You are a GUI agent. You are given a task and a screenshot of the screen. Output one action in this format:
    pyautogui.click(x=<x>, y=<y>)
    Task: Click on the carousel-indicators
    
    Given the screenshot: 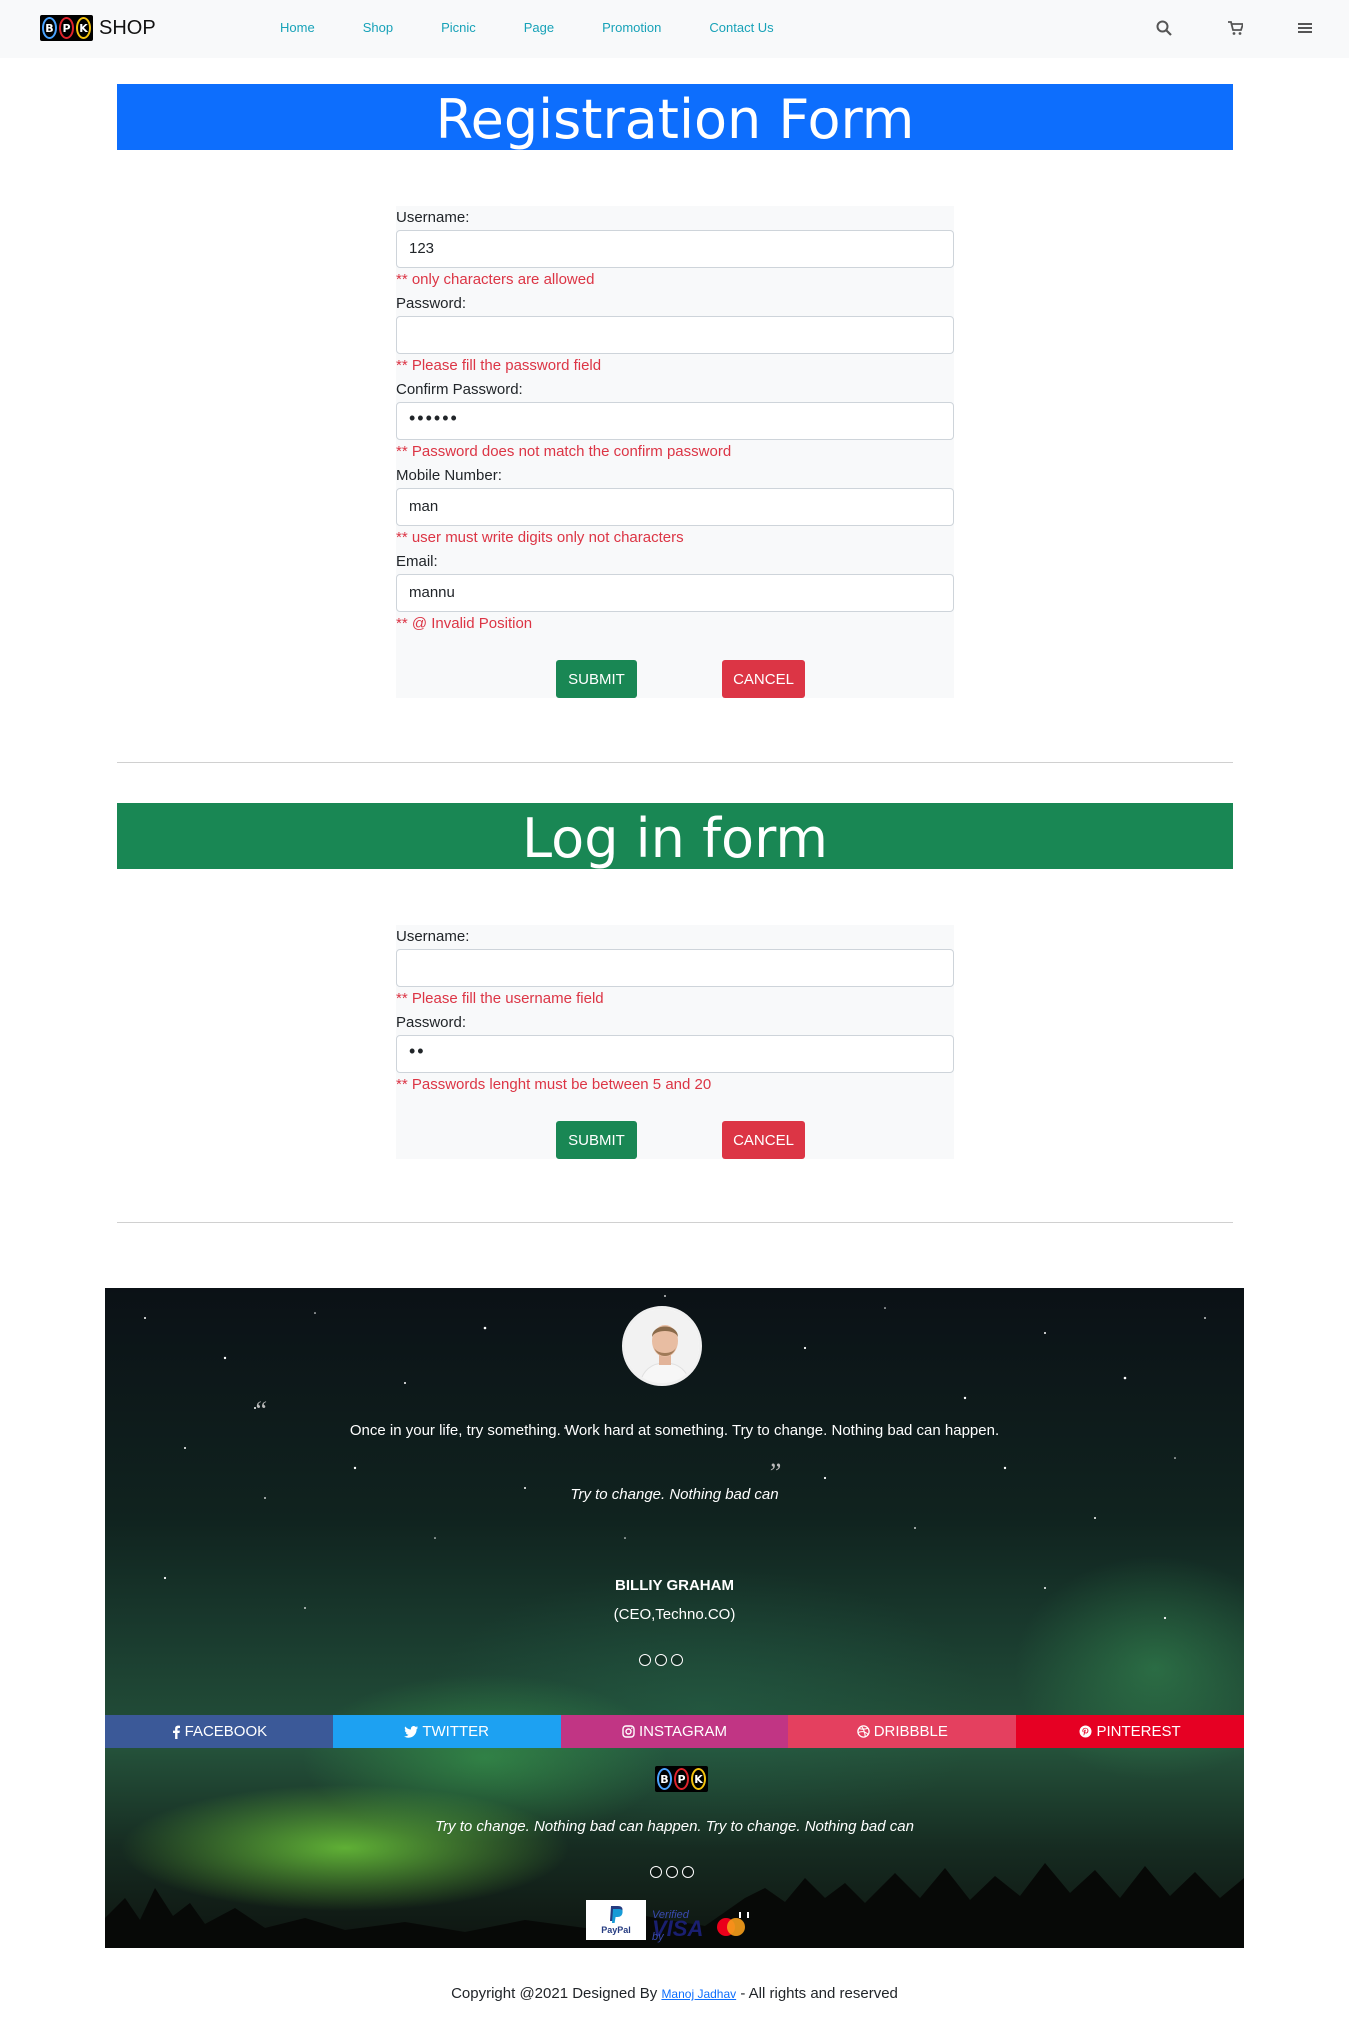 What is the action you would take?
    pyautogui.click(x=661, y=1660)
    